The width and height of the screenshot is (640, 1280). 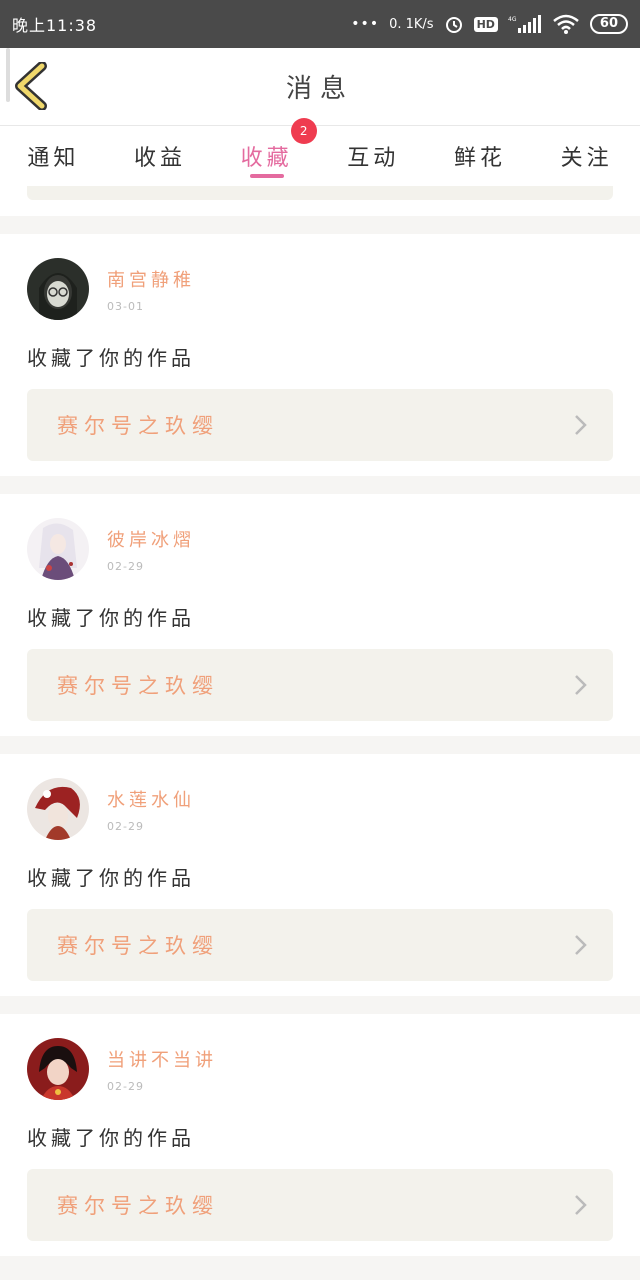 What do you see at coordinates (8, 75) in the screenshot?
I see `scroll-indicator` at bounding box center [8, 75].